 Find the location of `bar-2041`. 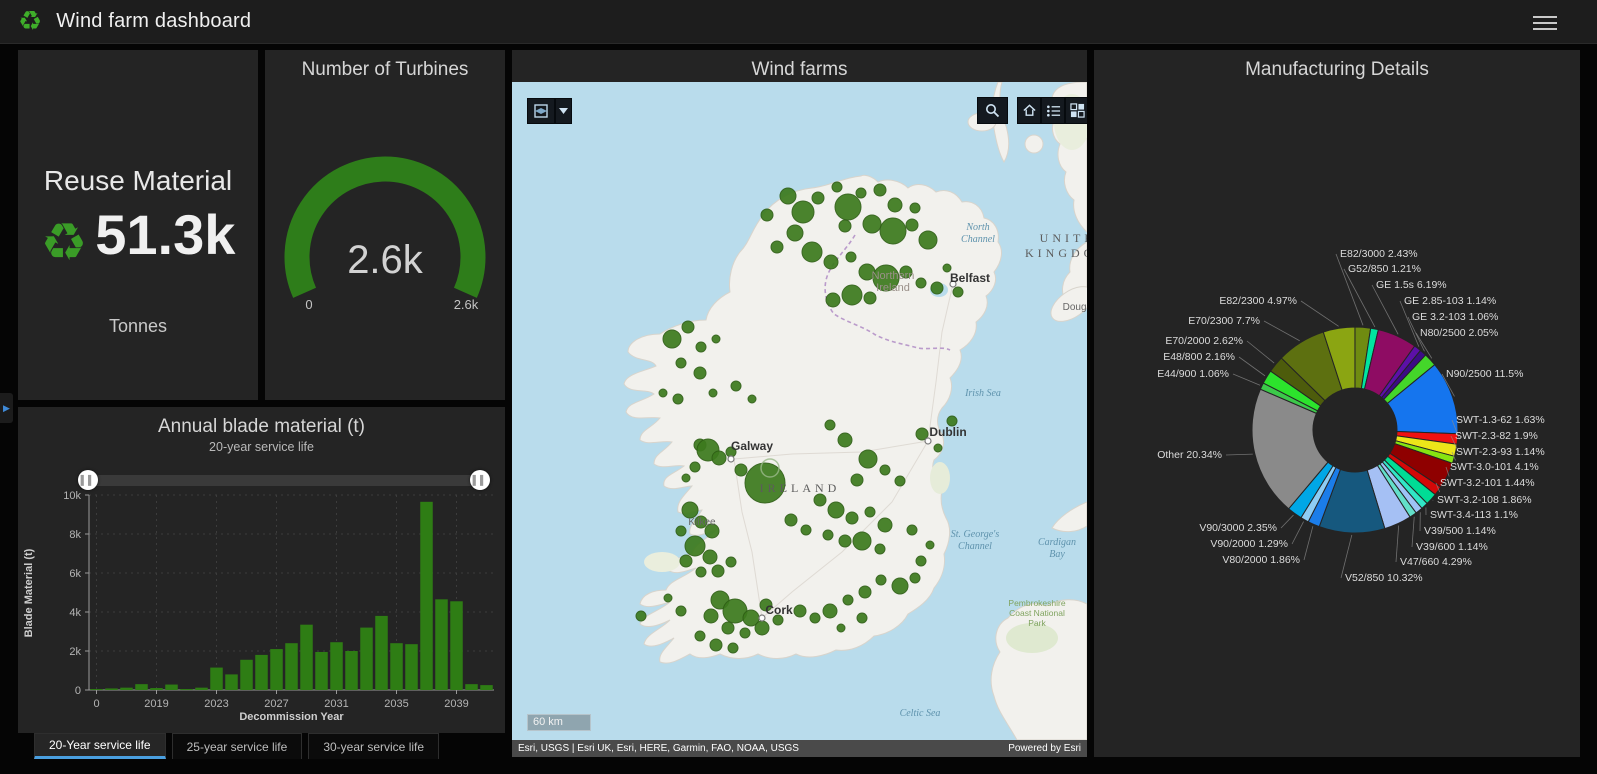

bar-2041 is located at coordinates (486, 687).